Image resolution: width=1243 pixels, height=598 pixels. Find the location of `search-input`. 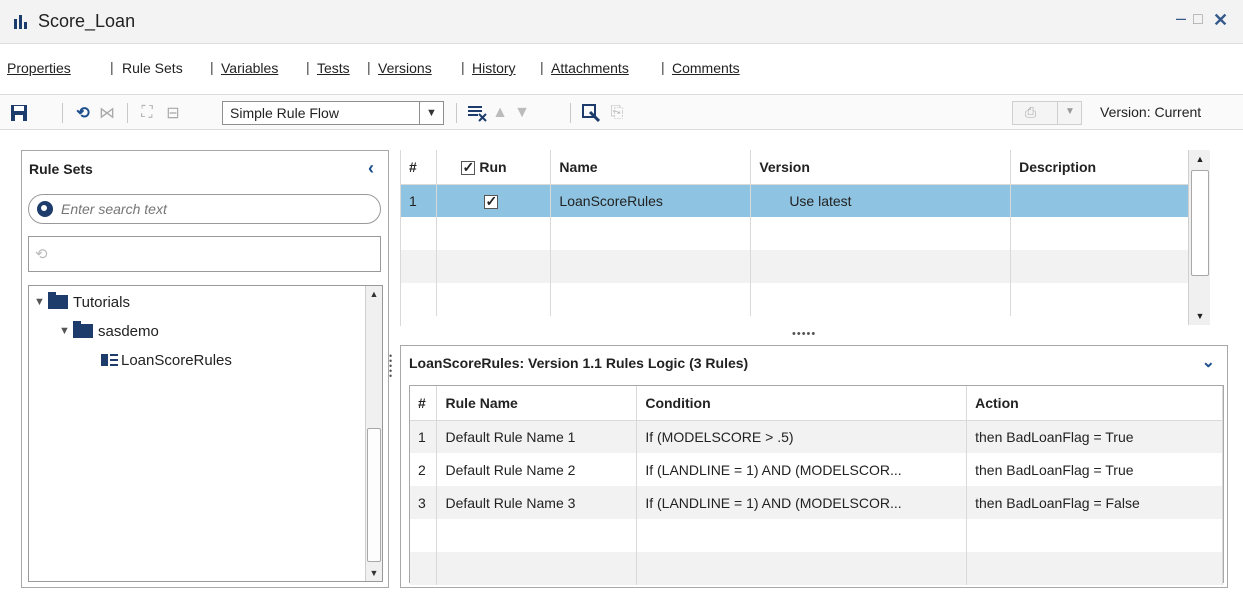

search-input is located at coordinates (211, 209).